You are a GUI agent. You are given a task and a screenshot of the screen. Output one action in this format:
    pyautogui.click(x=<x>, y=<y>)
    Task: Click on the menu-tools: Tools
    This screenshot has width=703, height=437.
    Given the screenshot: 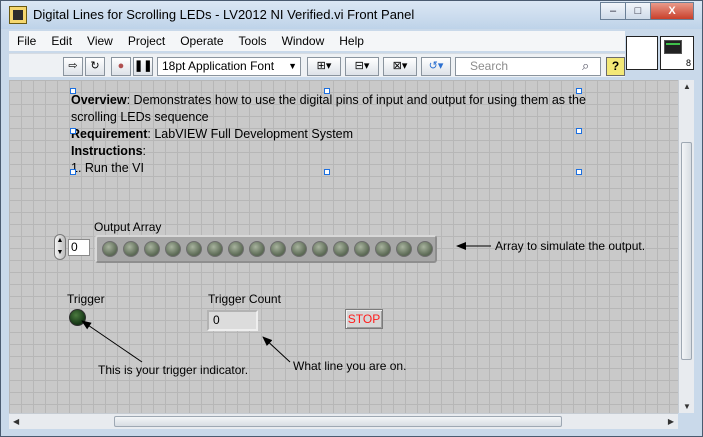 What is the action you would take?
    pyautogui.click(x=252, y=40)
    